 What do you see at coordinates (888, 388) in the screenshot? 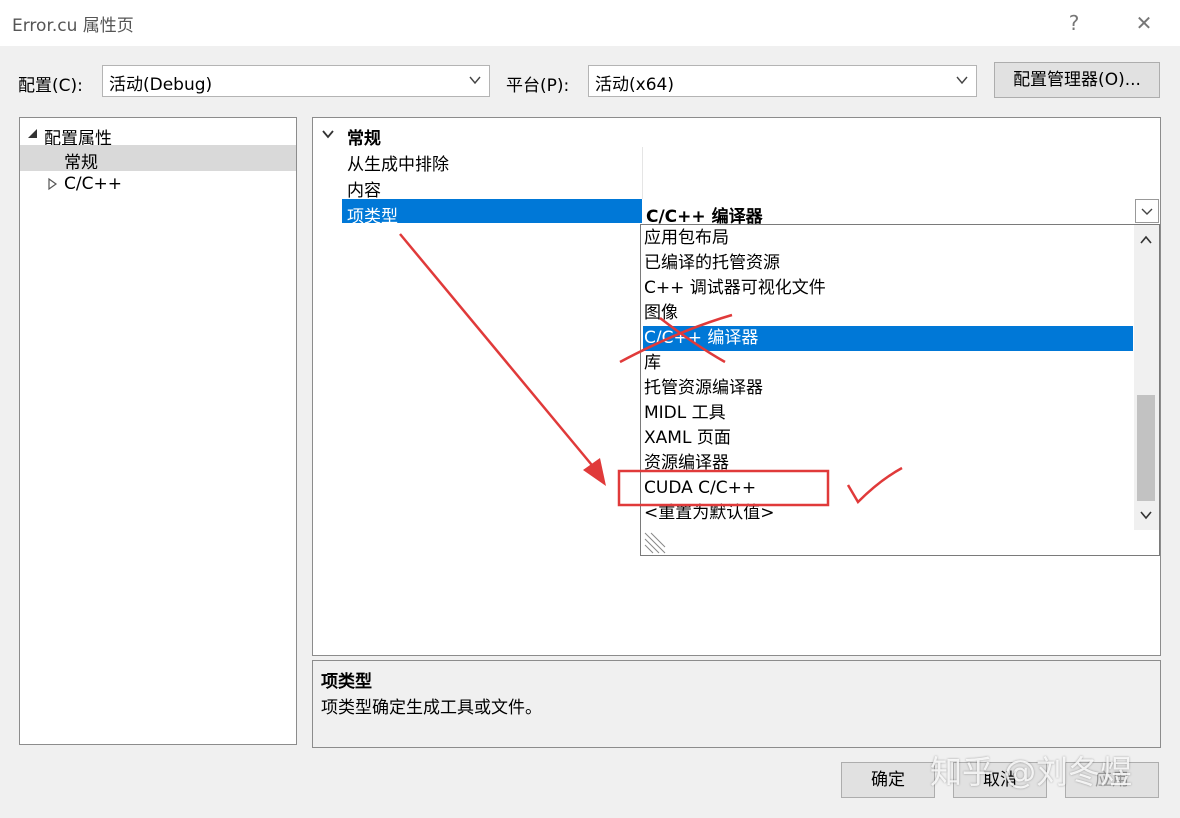
I see `dropdown-item: 托管资源编译器` at bounding box center [888, 388].